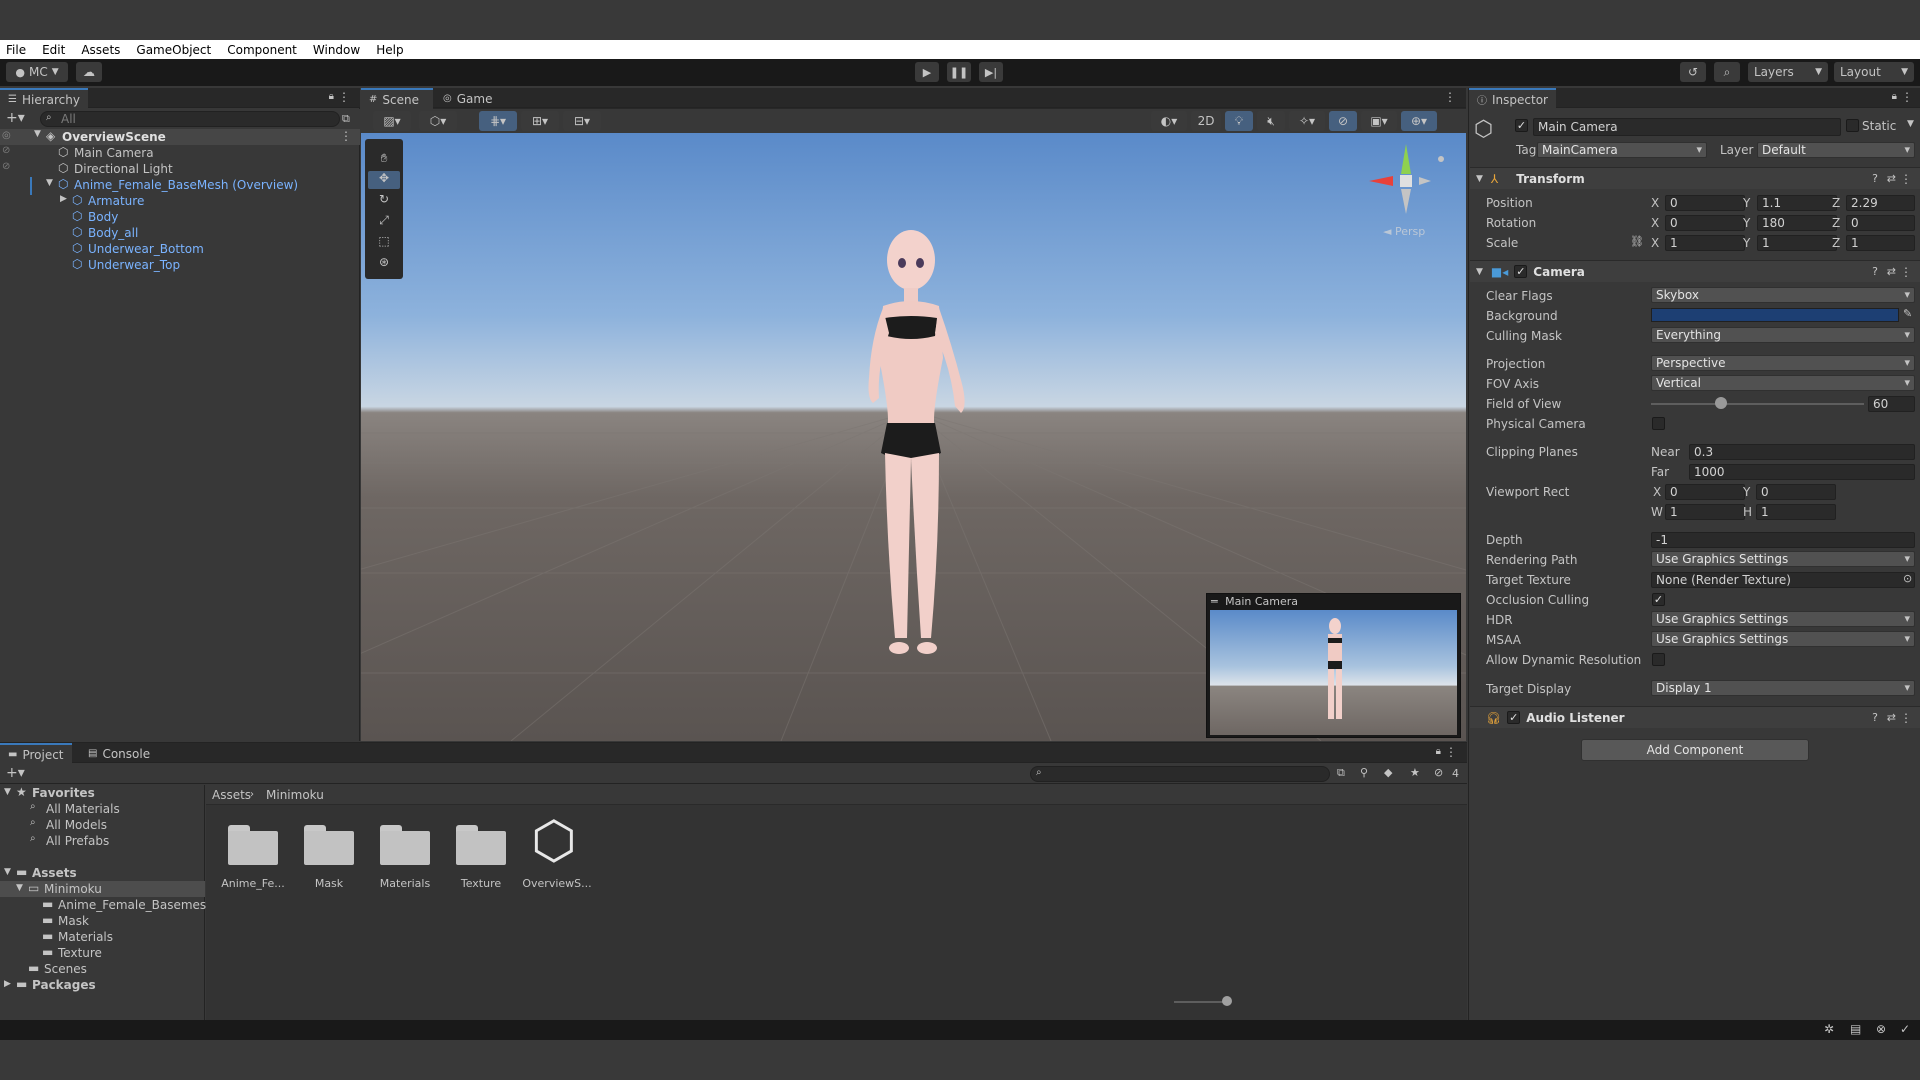  What do you see at coordinates (1797, 203) in the screenshot?
I see `position-y-input: 1.1` at bounding box center [1797, 203].